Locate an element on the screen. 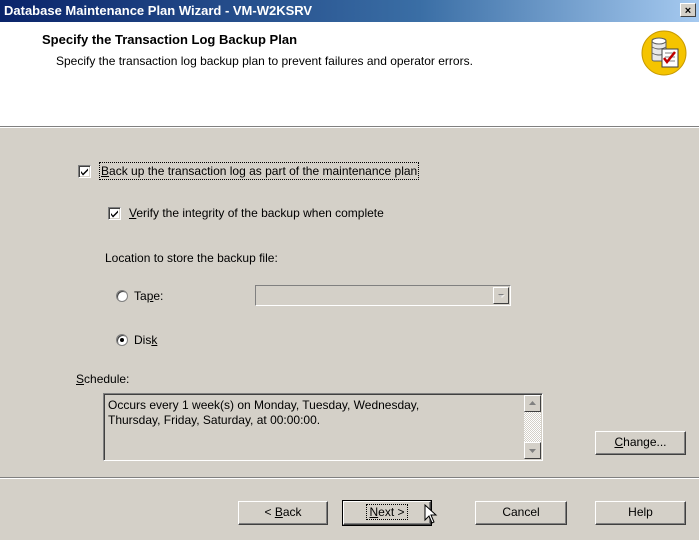  help-button: Help is located at coordinates (640, 513).